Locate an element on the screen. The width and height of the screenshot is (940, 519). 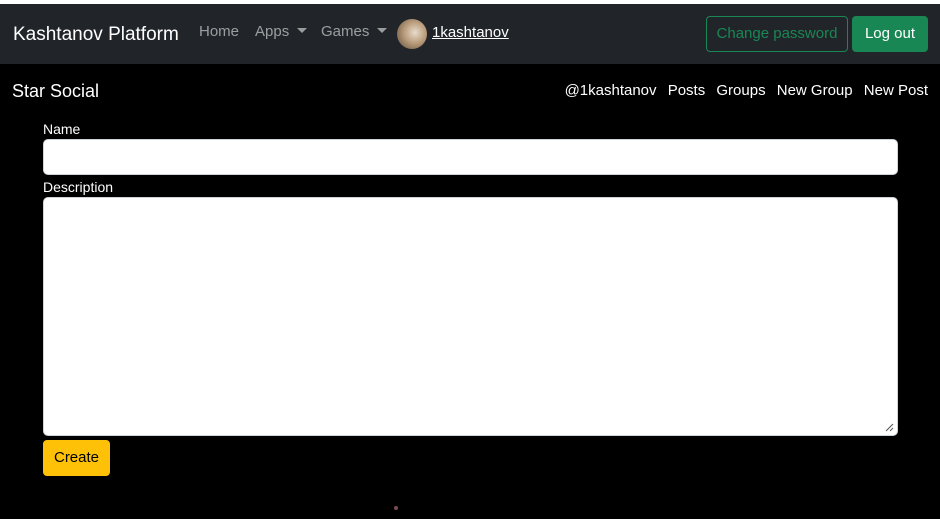
username-link: 1kashtanov is located at coordinates (470, 32).